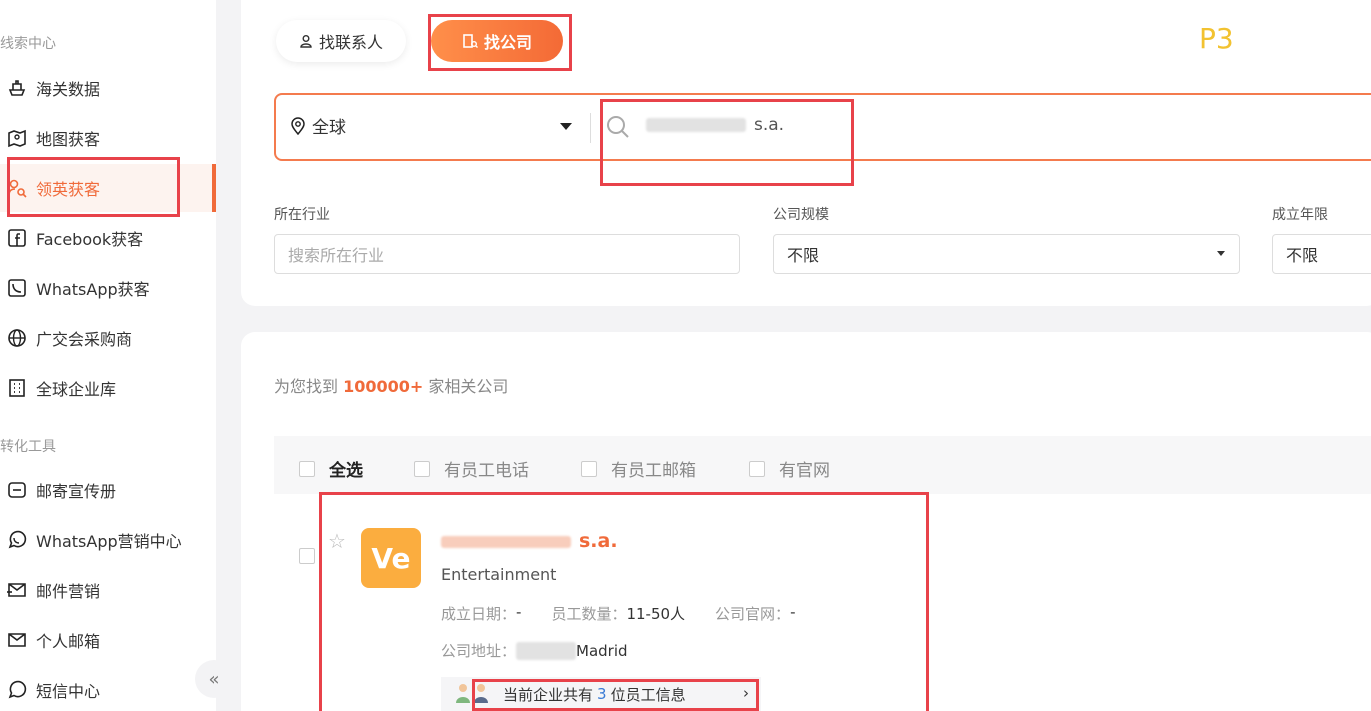 The width and height of the screenshot is (1371, 711). Describe the element at coordinates (28, 447) in the screenshot. I see `section-title-tools: 转化工具` at that location.